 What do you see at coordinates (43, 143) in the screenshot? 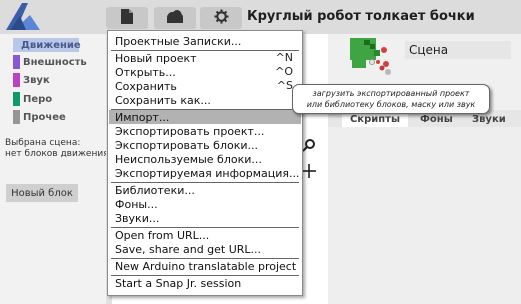
I see `palette-info-line: Выбрана сцена:` at bounding box center [43, 143].